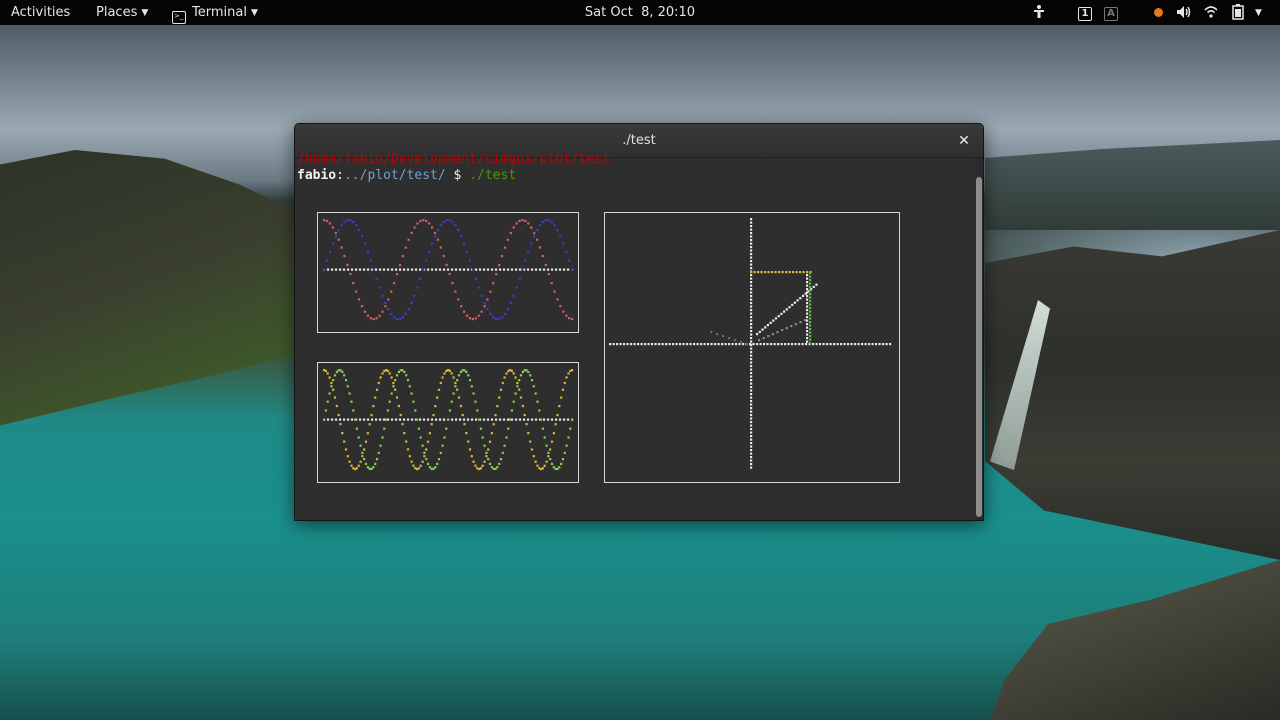  What do you see at coordinates (1158, 12) in the screenshot?
I see `notification-dot-icon` at bounding box center [1158, 12].